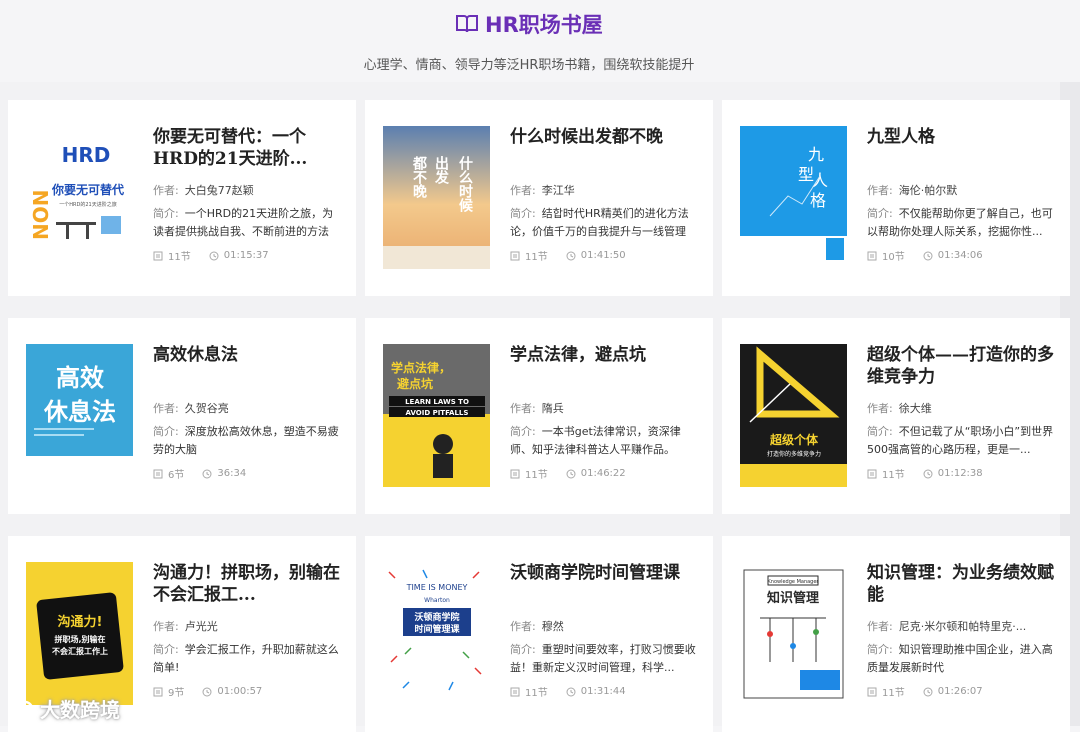 The width and height of the screenshot is (1080, 732). What do you see at coordinates (79, 197) in the screenshot?
I see `book-cover: HRD 你要无可替代 一个HRD的21天进阶之旅 NON` at bounding box center [79, 197].